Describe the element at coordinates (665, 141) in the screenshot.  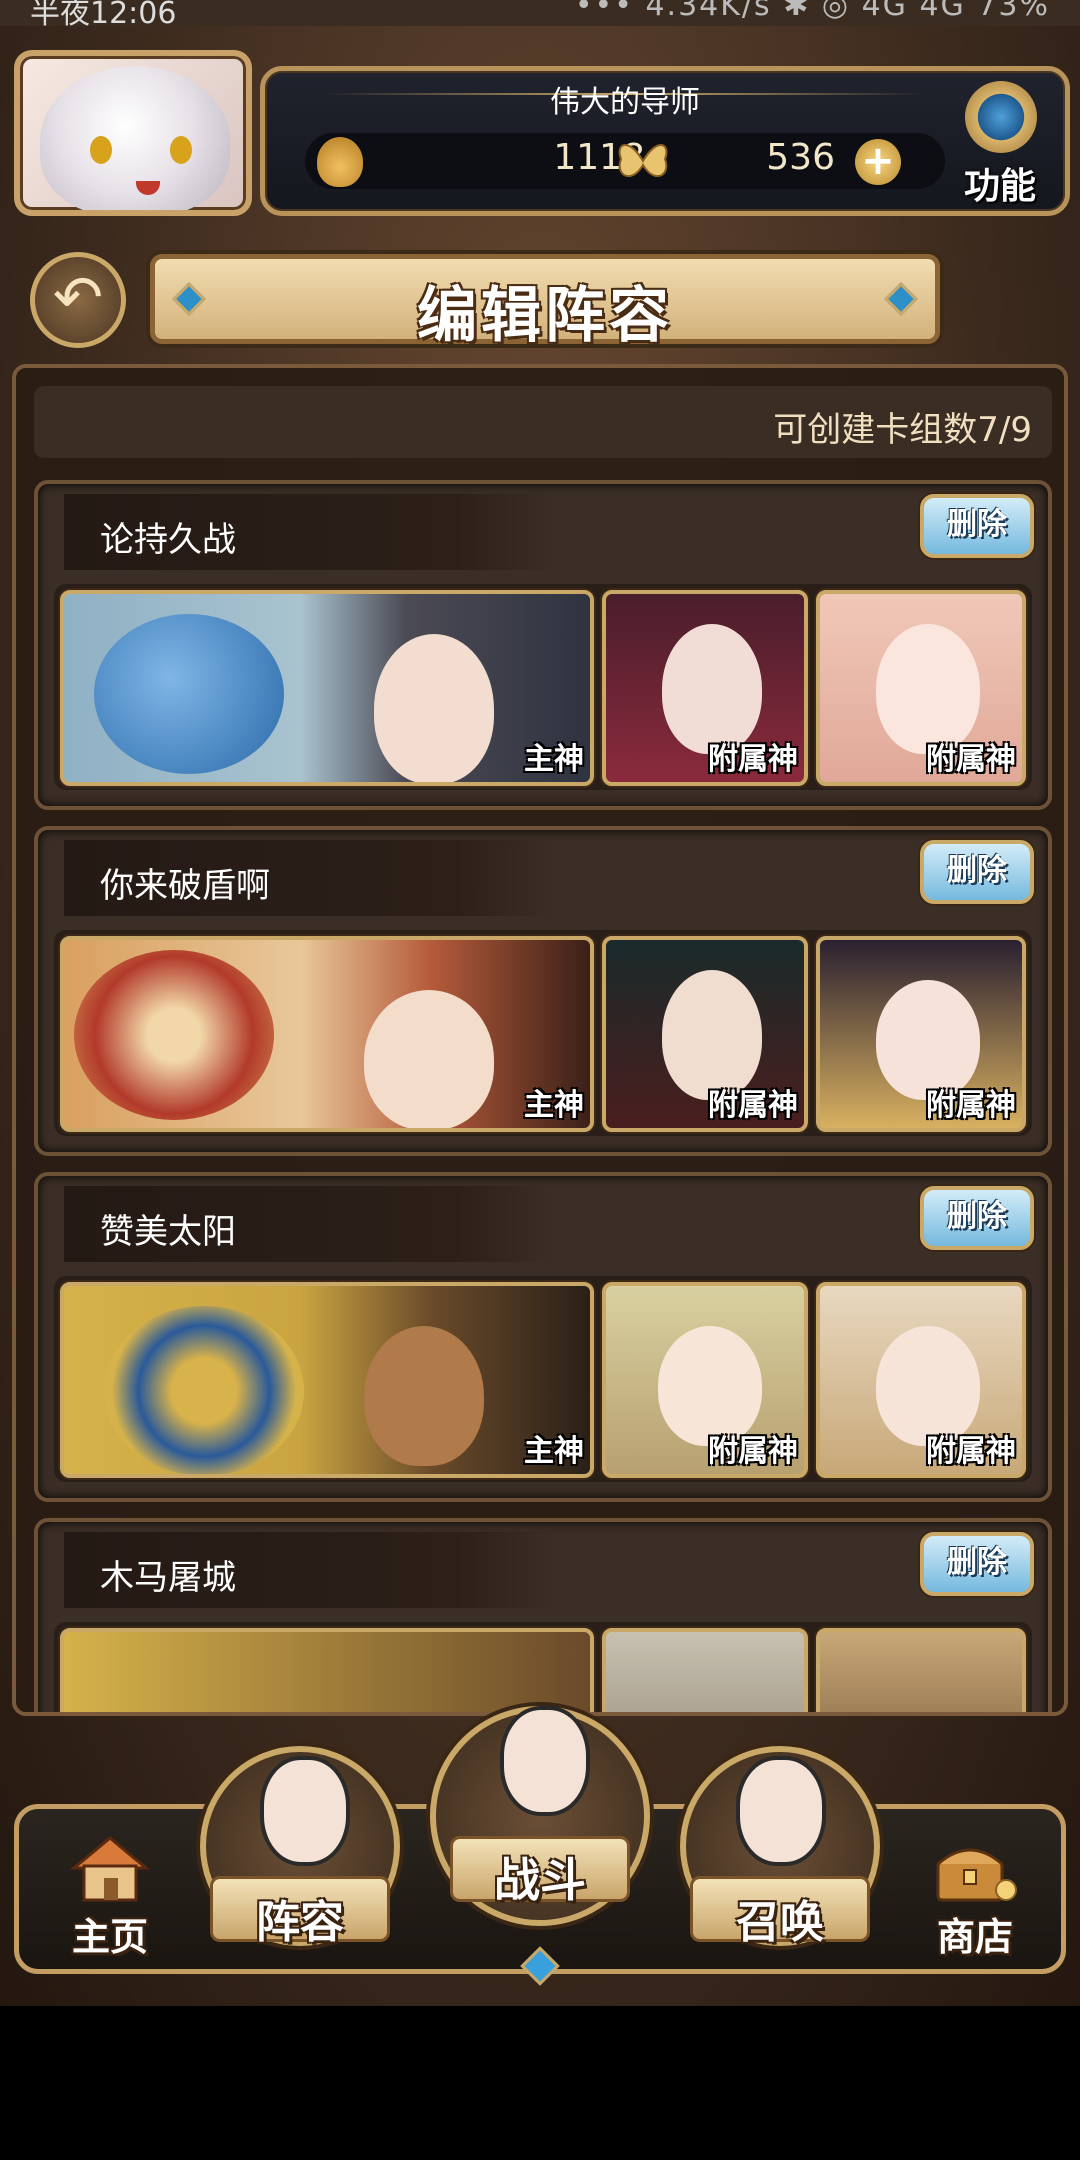
I see `player-info-panel: 伟大的导师 1118 536 + 功能` at that location.